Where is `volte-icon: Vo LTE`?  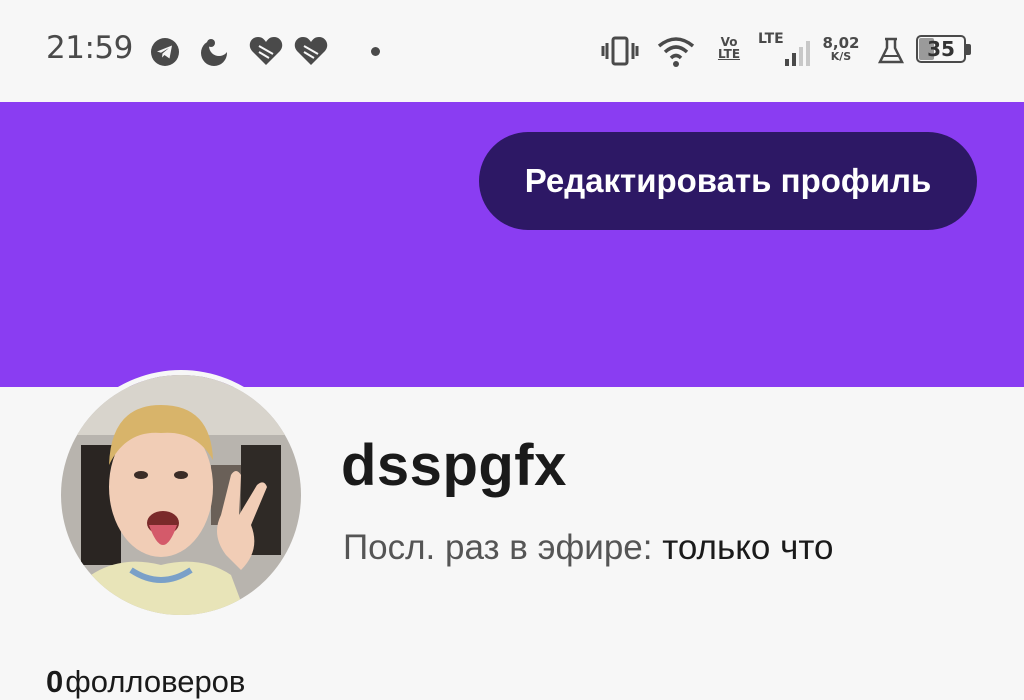 volte-icon: Vo LTE is located at coordinates (729, 48).